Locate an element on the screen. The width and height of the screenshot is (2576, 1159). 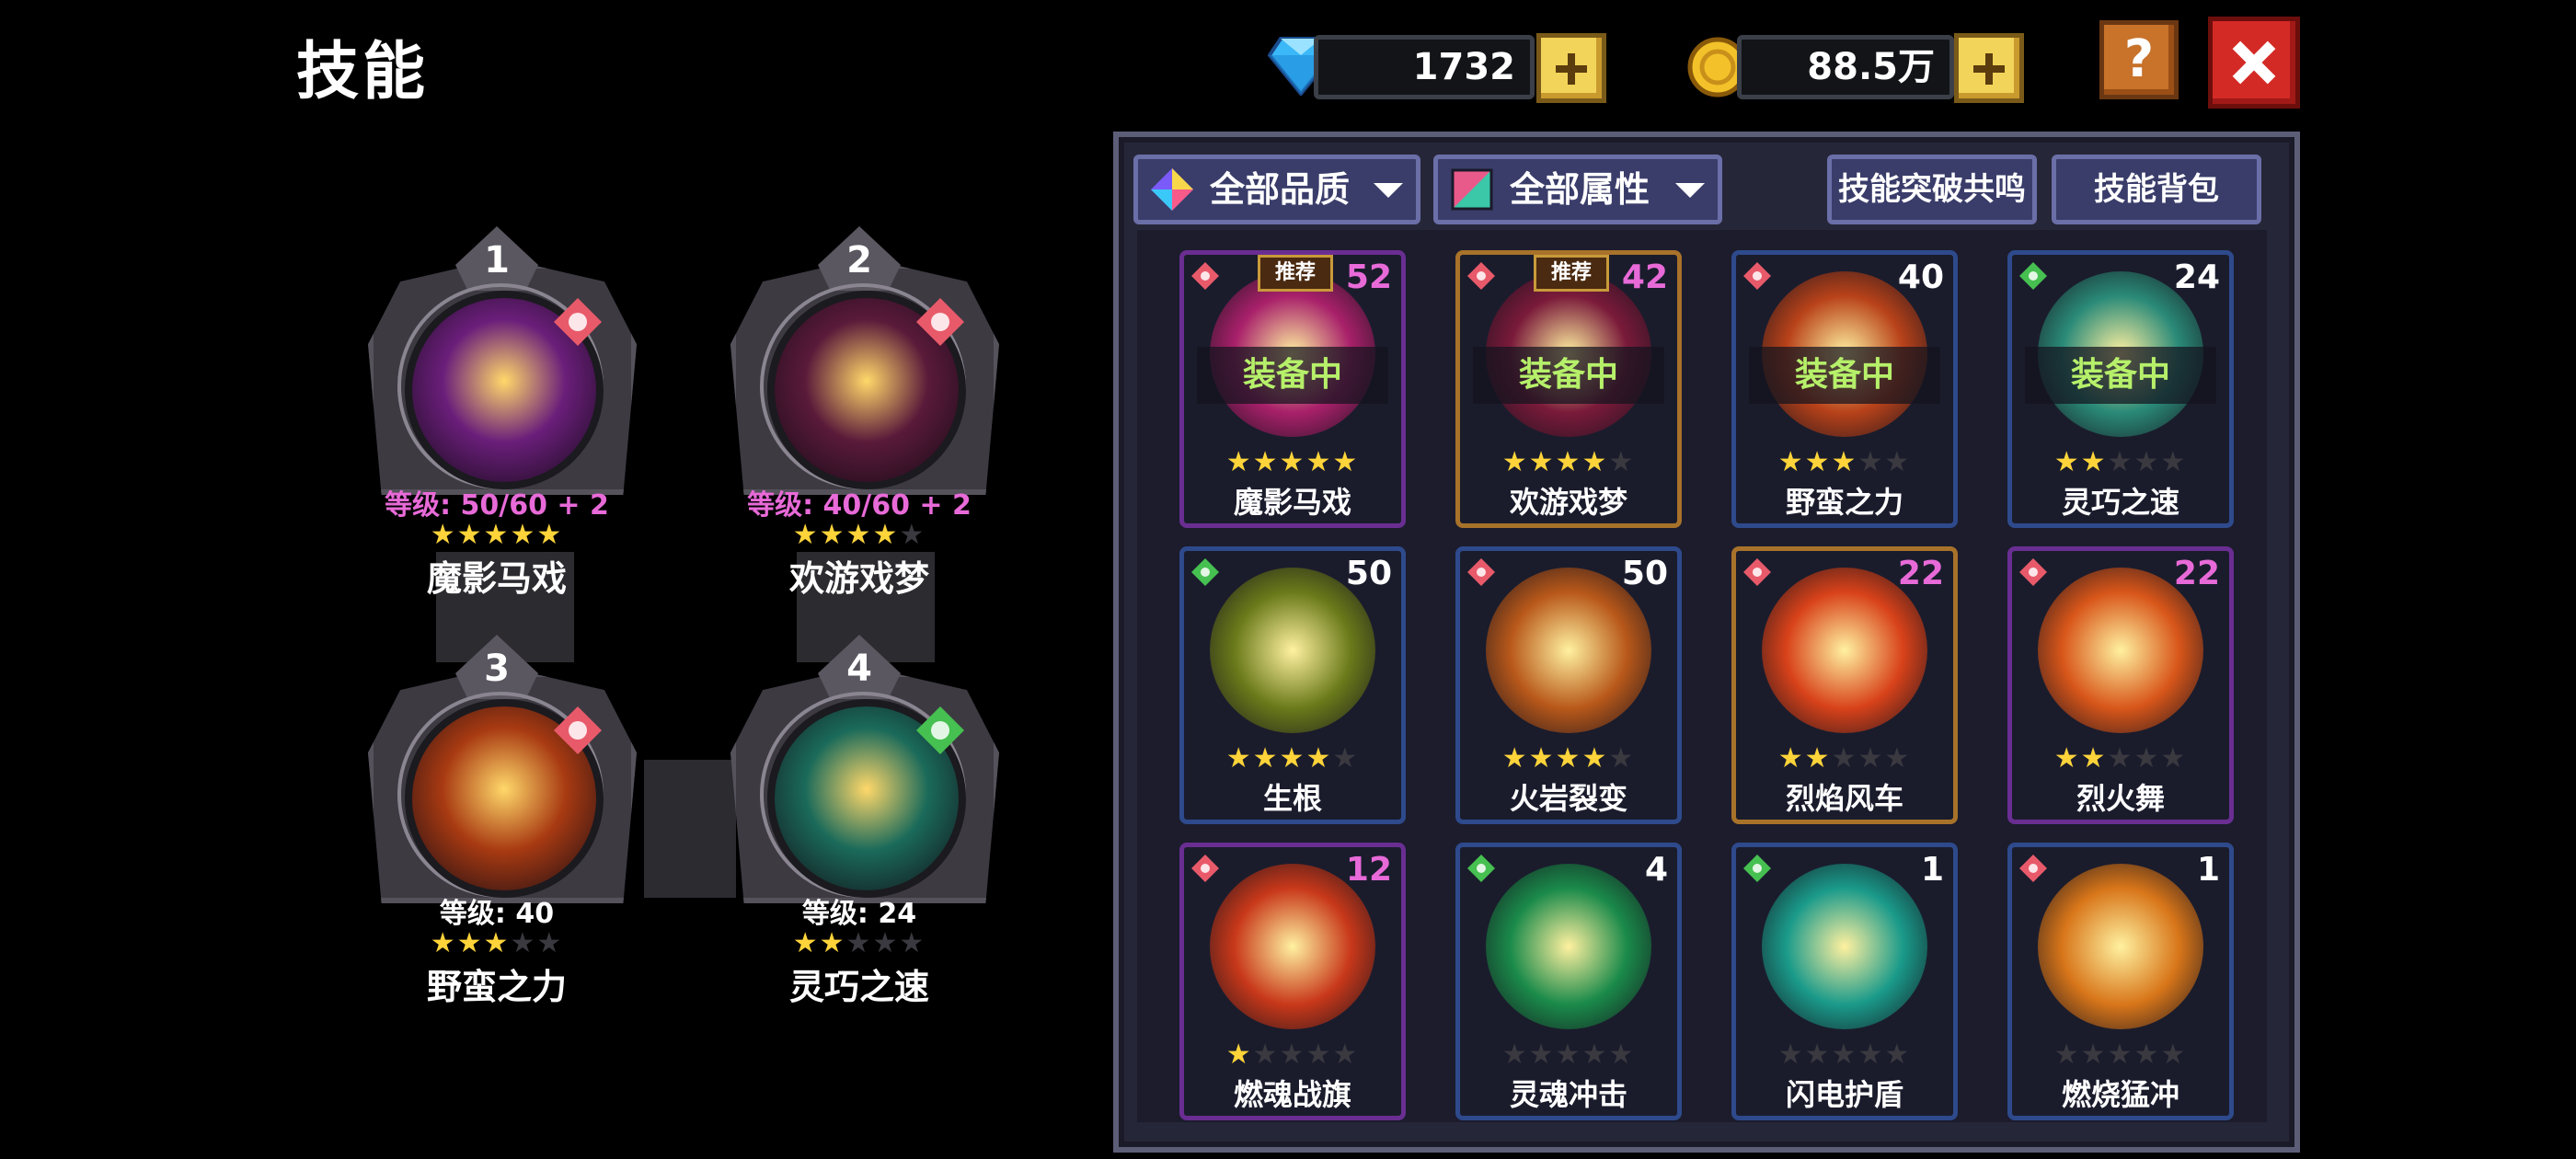
skill-card: 40 装备中 ★★★★★ 野蛮之力 is located at coordinates (1844, 389).